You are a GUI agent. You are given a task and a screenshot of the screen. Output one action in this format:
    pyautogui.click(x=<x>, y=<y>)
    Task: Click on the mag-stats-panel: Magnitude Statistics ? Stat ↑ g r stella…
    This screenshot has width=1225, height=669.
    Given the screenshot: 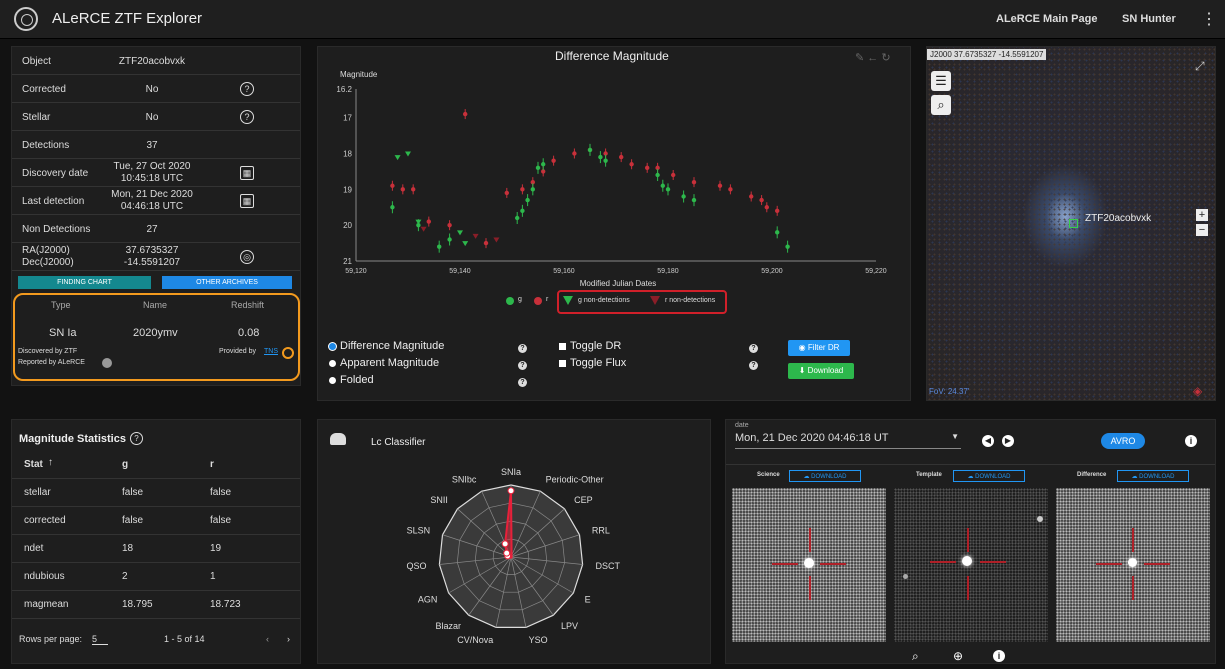 What is the action you would take?
    pyautogui.click(x=156, y=541)
    